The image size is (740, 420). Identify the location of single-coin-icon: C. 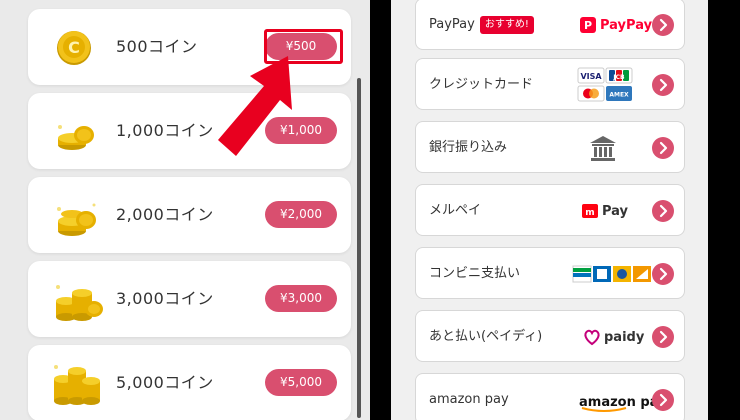
(74, 48).